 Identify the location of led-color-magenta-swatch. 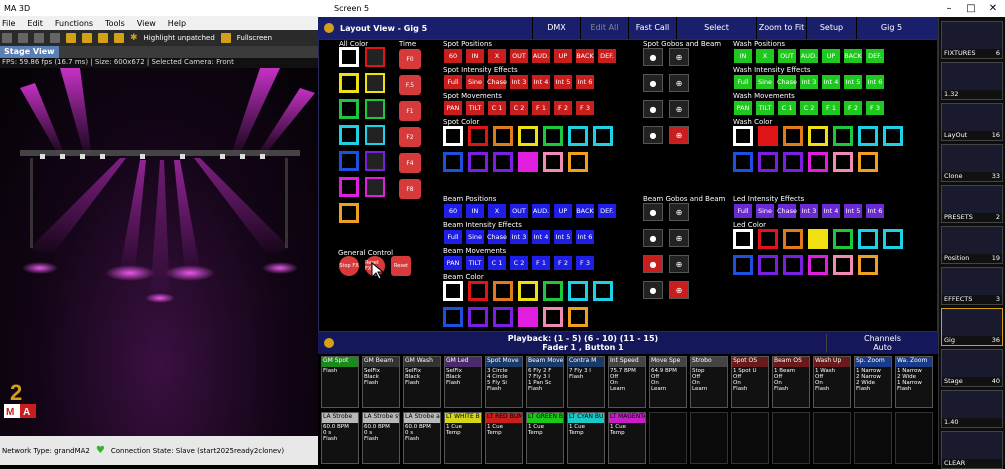
(818, 265).